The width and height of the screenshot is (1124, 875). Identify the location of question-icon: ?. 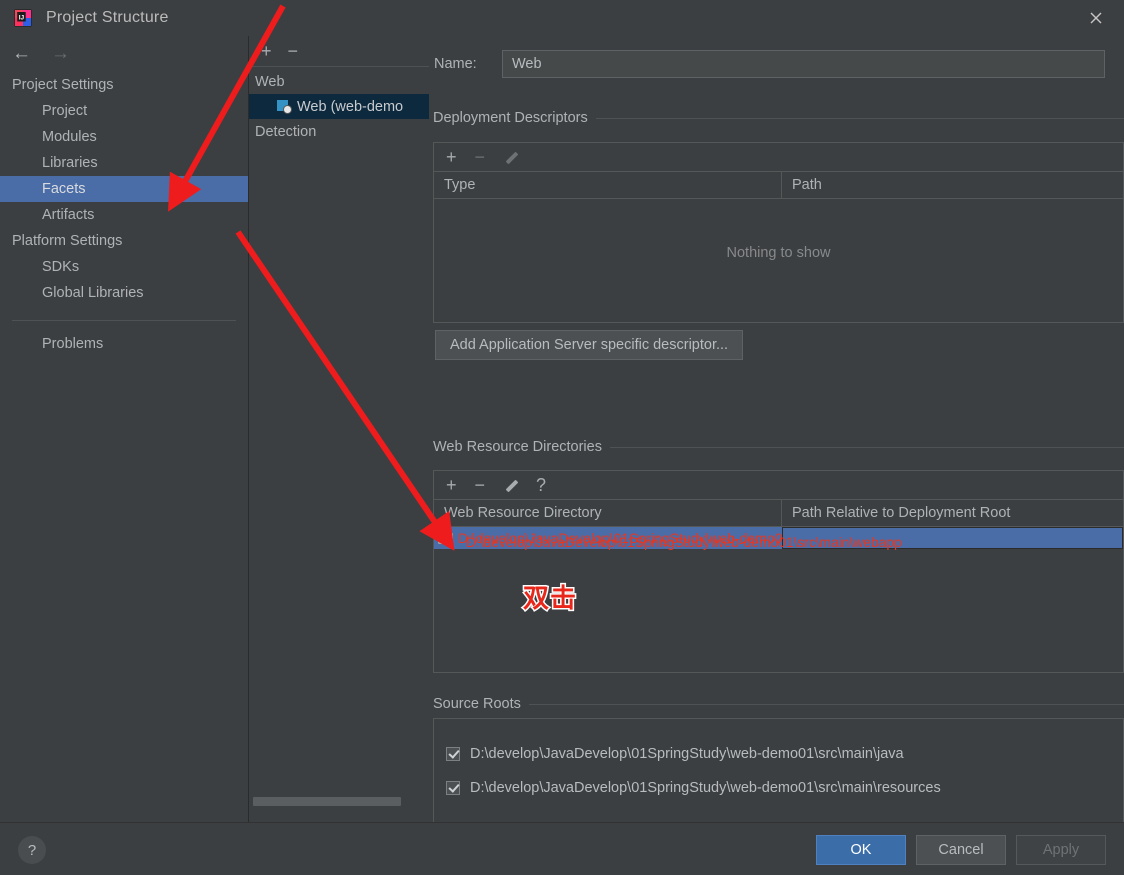
(541, 485).